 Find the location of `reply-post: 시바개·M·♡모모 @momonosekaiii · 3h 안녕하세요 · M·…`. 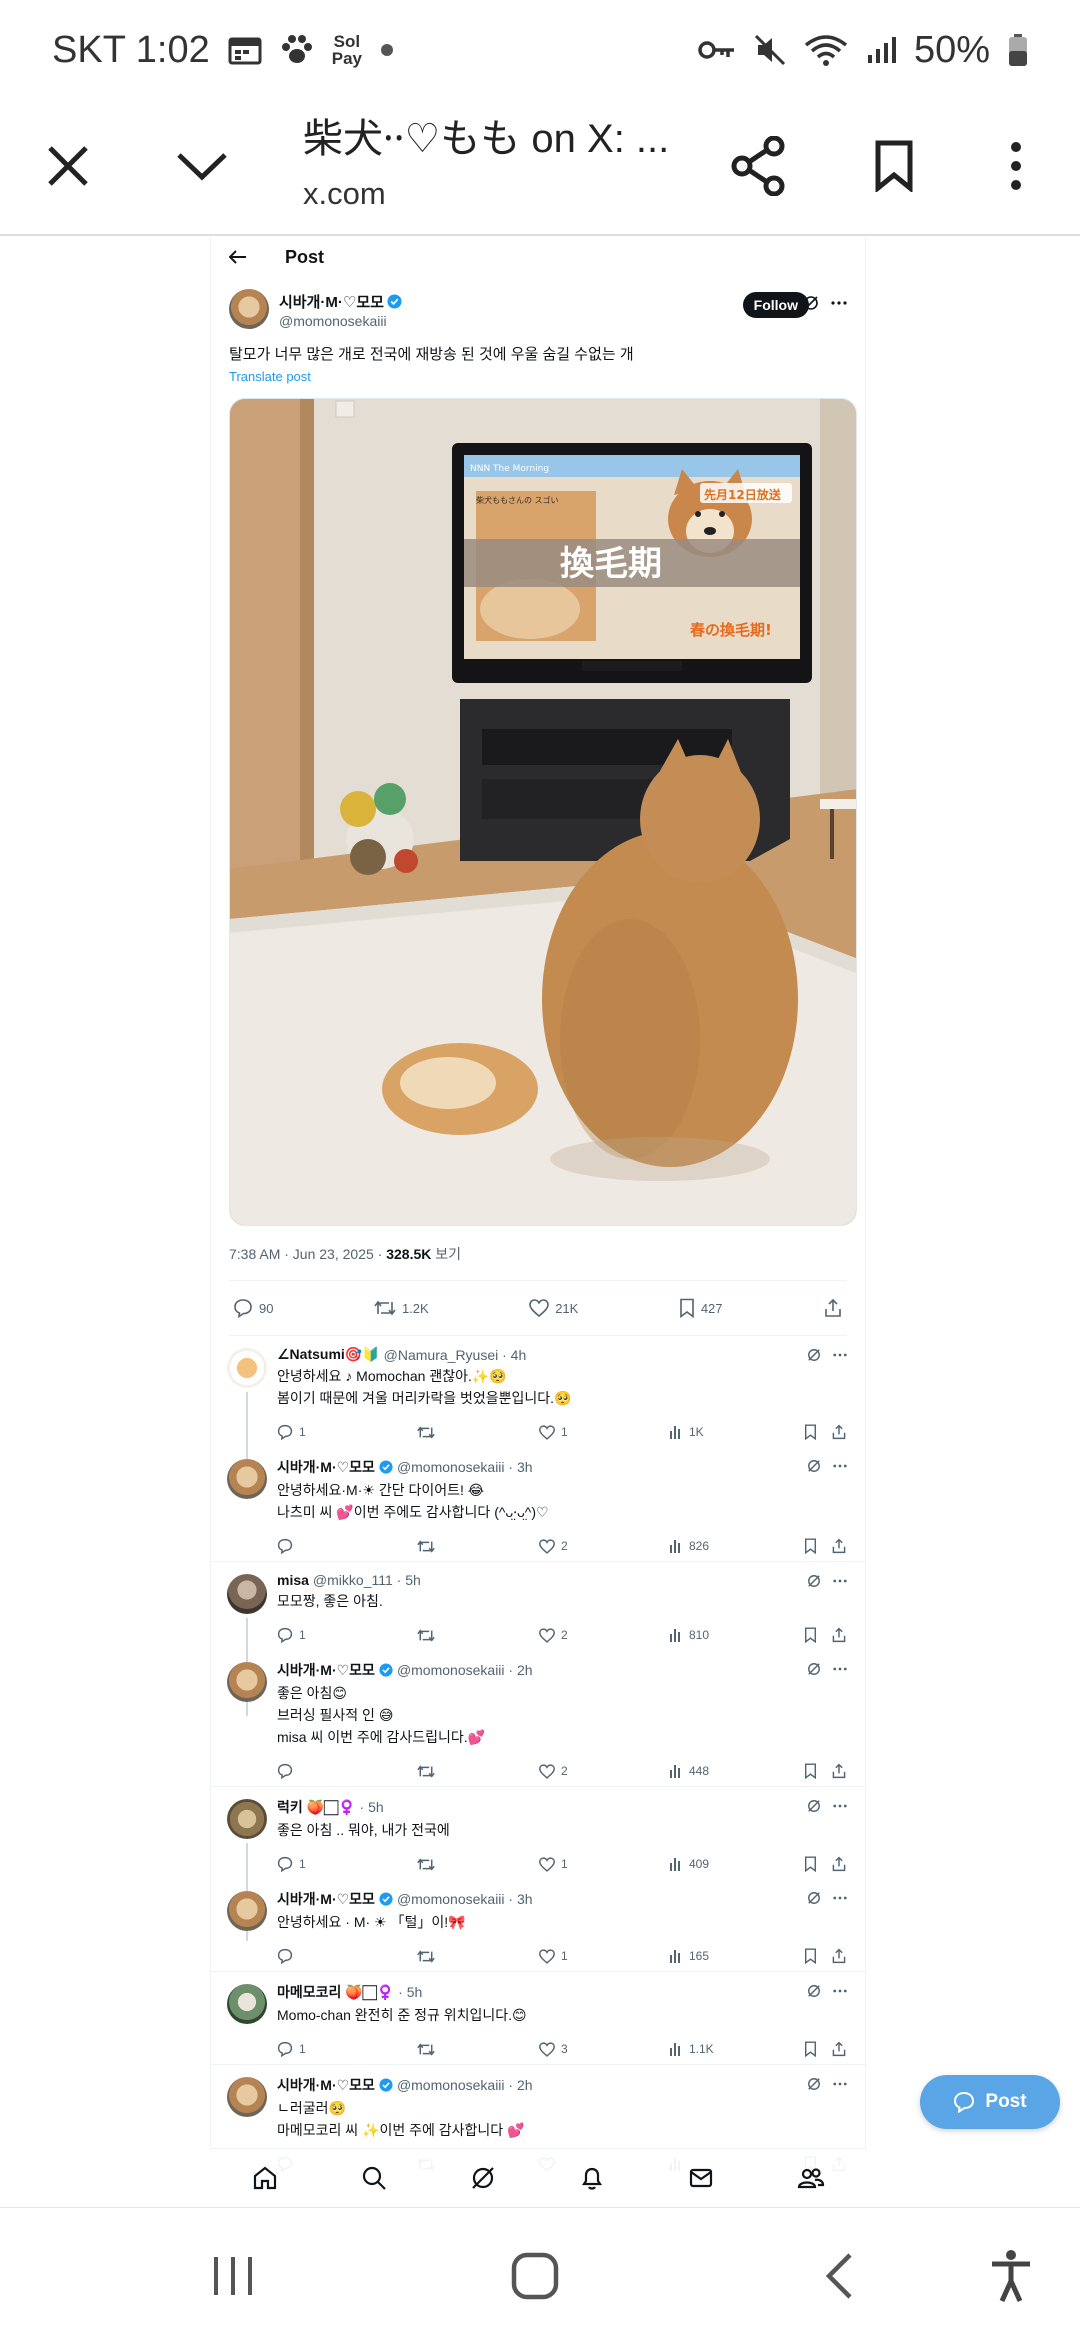

reply-post: 시바개·M·♡모모 @momonosekaiii · 3h 안녕하세요 · M·… is located at coordinates (538, 1925).